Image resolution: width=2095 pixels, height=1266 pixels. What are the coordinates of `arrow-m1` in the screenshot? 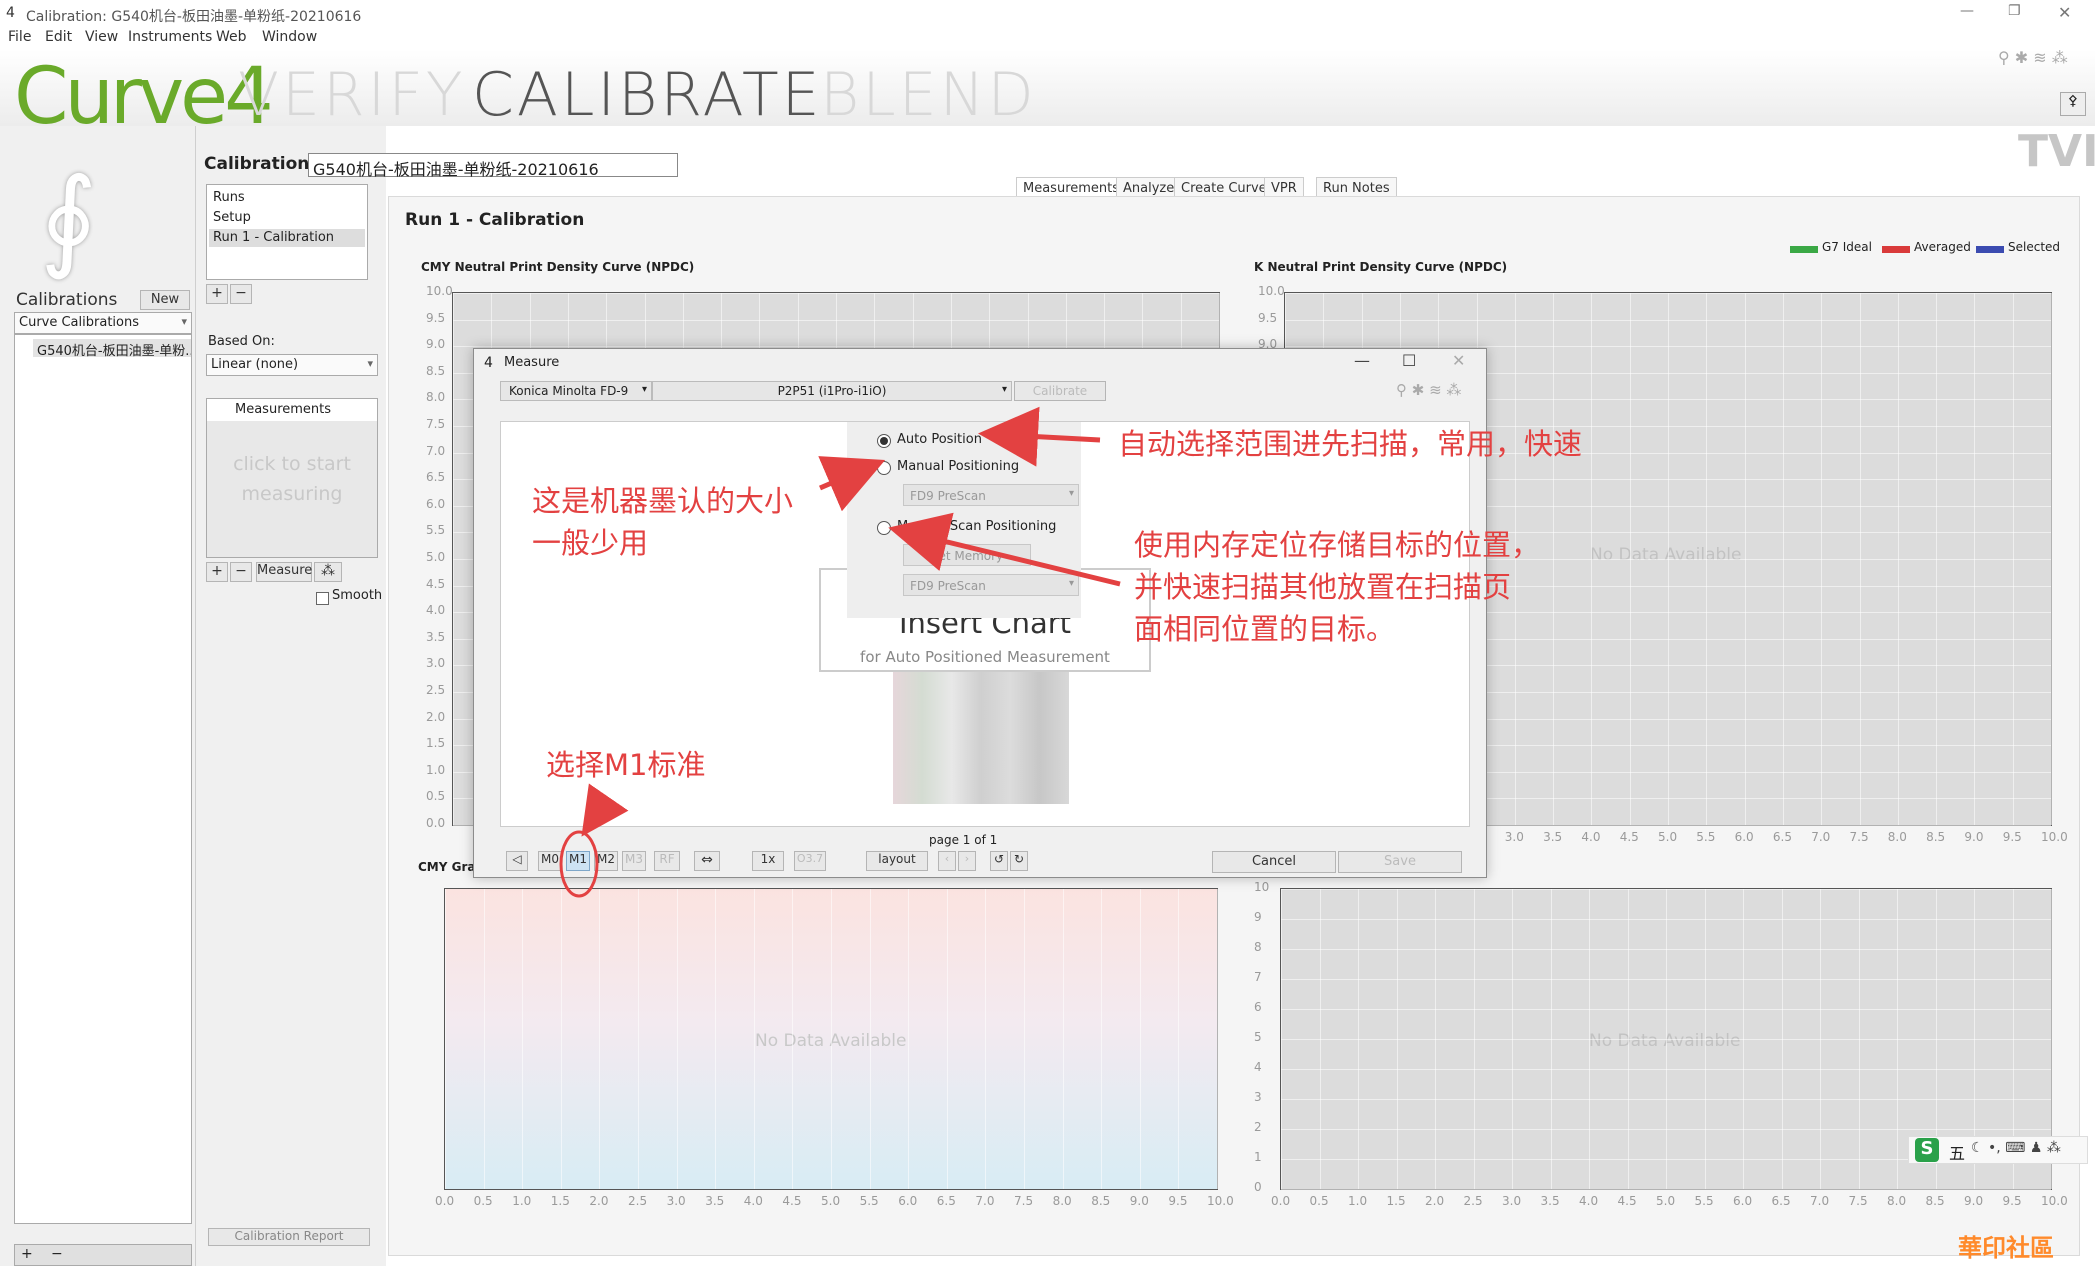 It's located at (605, 810).